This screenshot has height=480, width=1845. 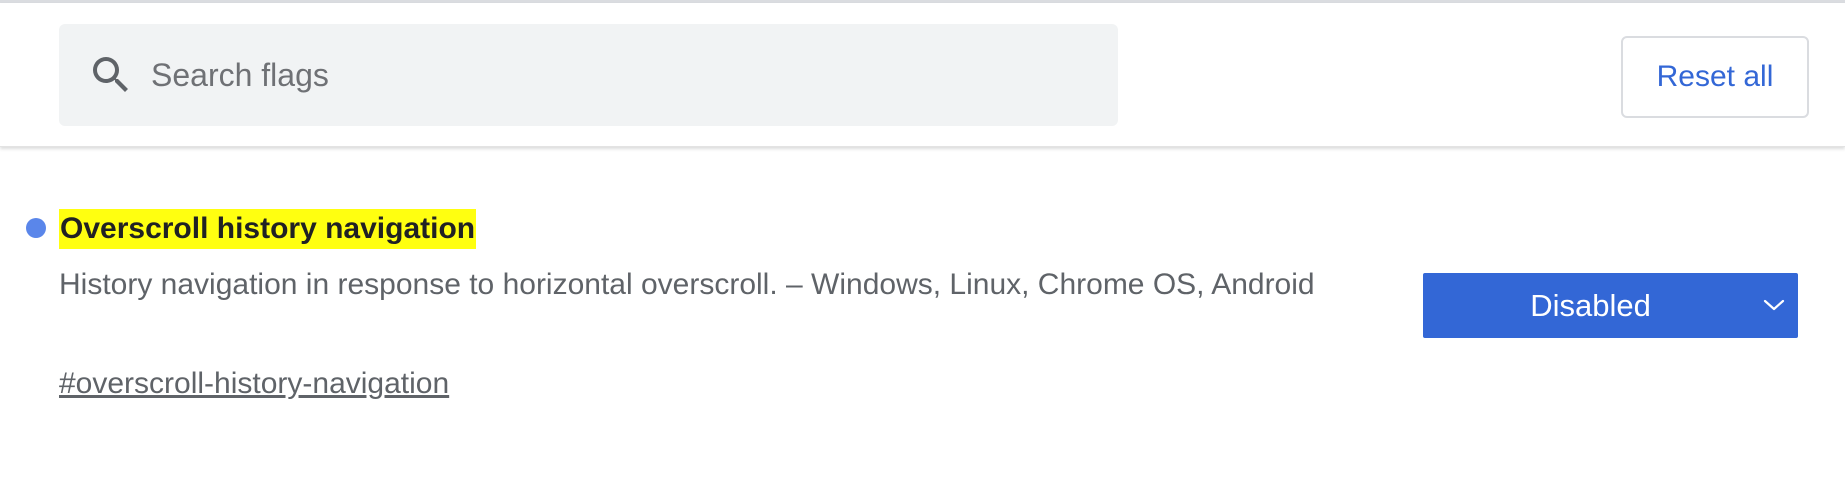 I want to click on status-dot, so click(x=36, y=228).